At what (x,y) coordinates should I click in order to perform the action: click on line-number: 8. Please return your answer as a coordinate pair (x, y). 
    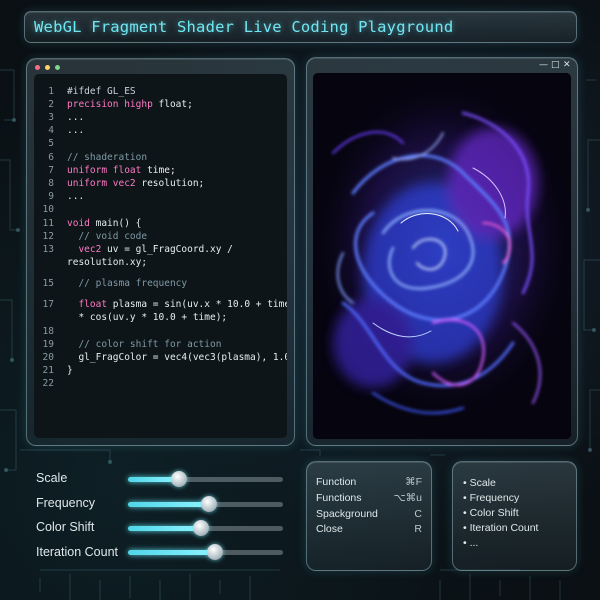
    Looking at the image, I should click on (51, 183).